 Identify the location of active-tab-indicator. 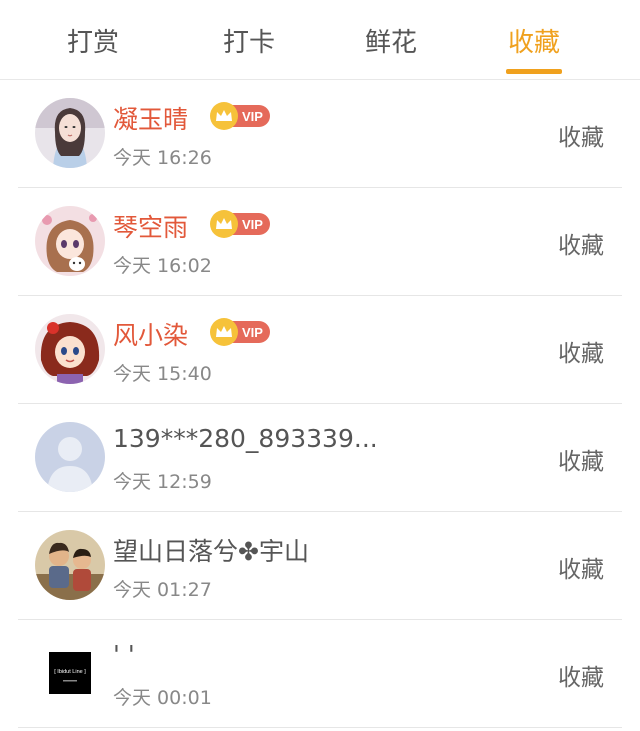
(534, 71).